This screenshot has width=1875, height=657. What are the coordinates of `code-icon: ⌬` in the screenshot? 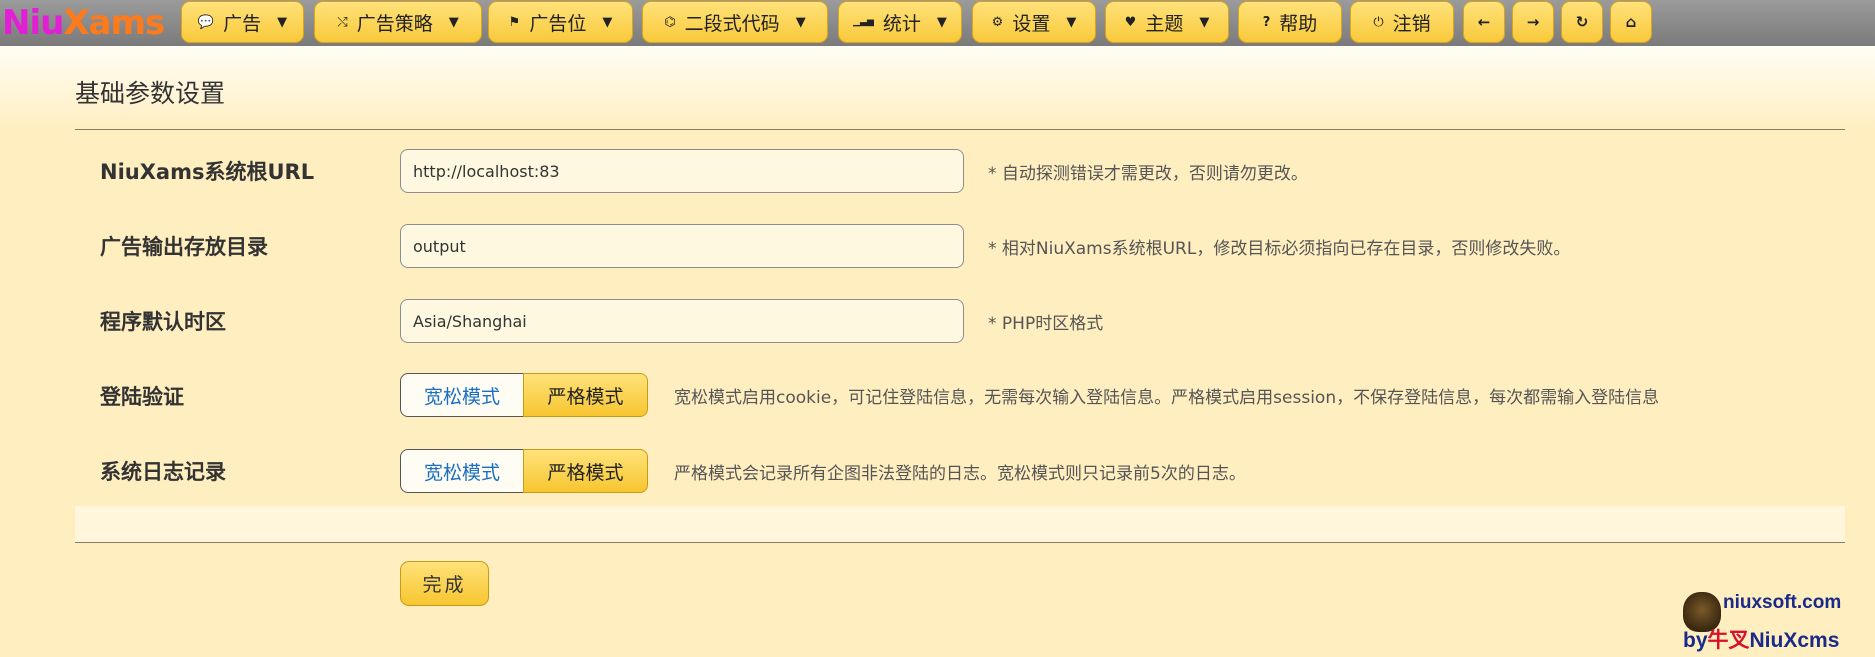 It's located at (670, 22).